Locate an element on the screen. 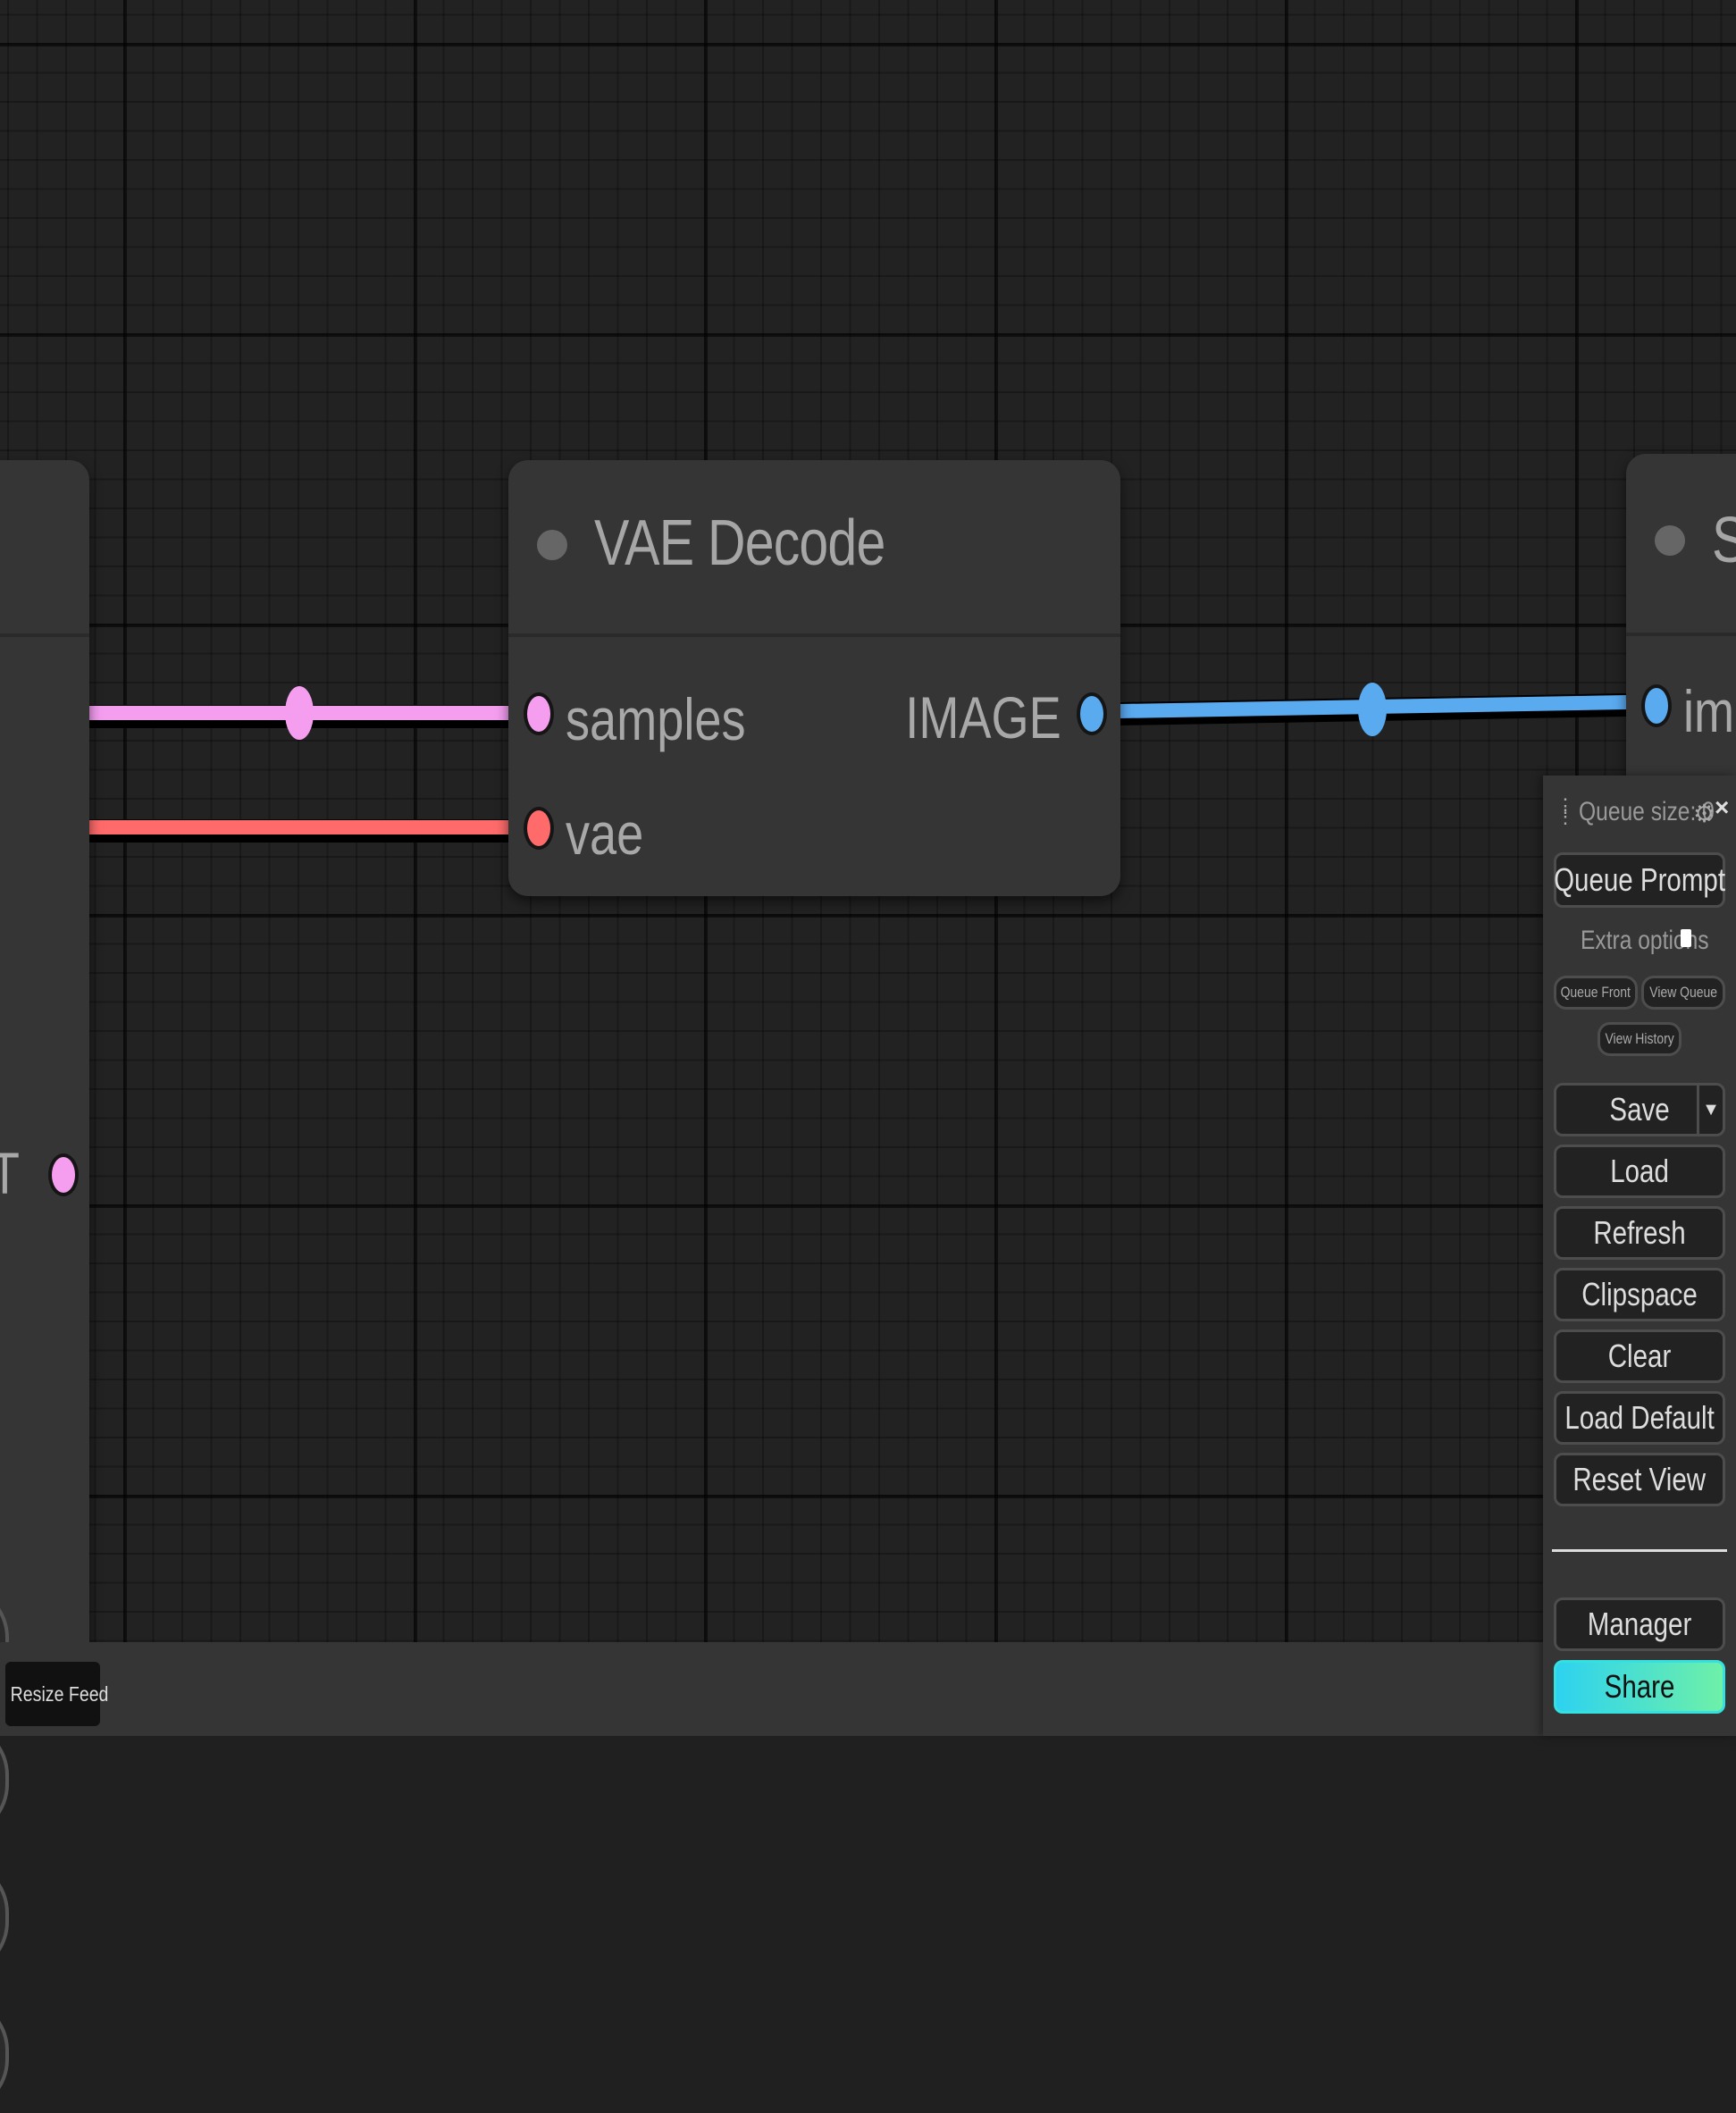 The height and width of the screenshot is (2113, 1736). share-label: Share is located at coordinates (1639, 1687).